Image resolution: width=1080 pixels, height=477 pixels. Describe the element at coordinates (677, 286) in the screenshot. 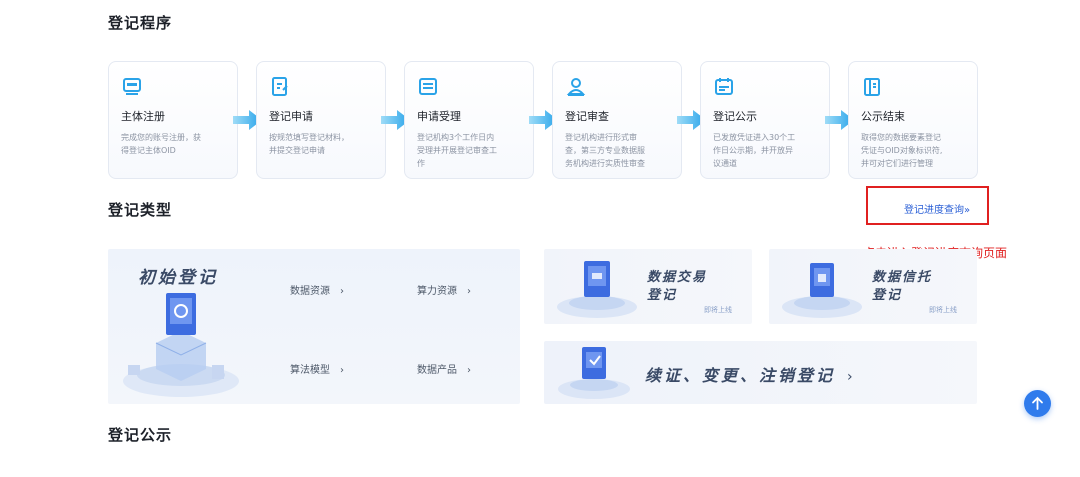

I see `card-title: 数据交易 登记` at that location.